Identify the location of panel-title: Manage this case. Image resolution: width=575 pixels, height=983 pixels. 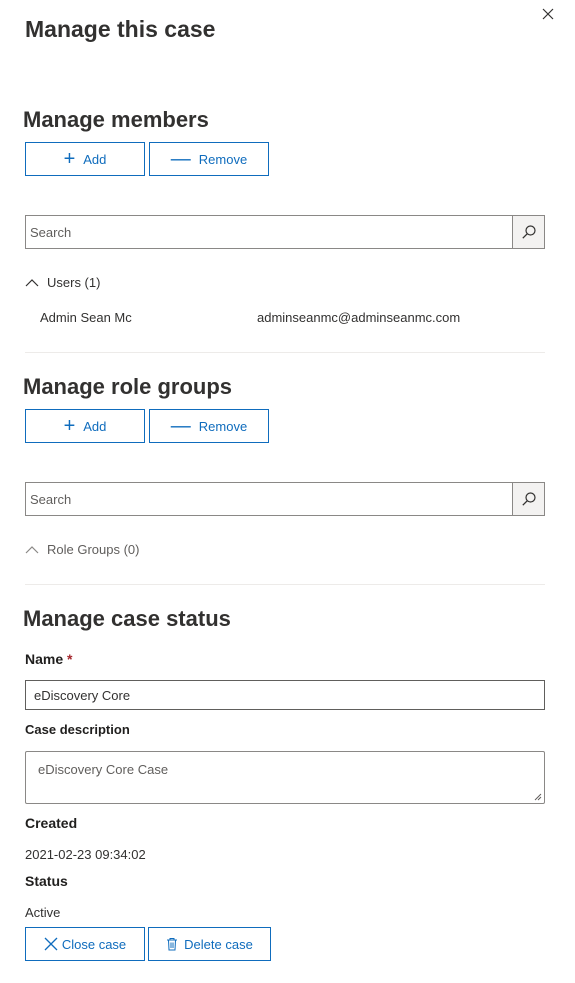
(120, 29).